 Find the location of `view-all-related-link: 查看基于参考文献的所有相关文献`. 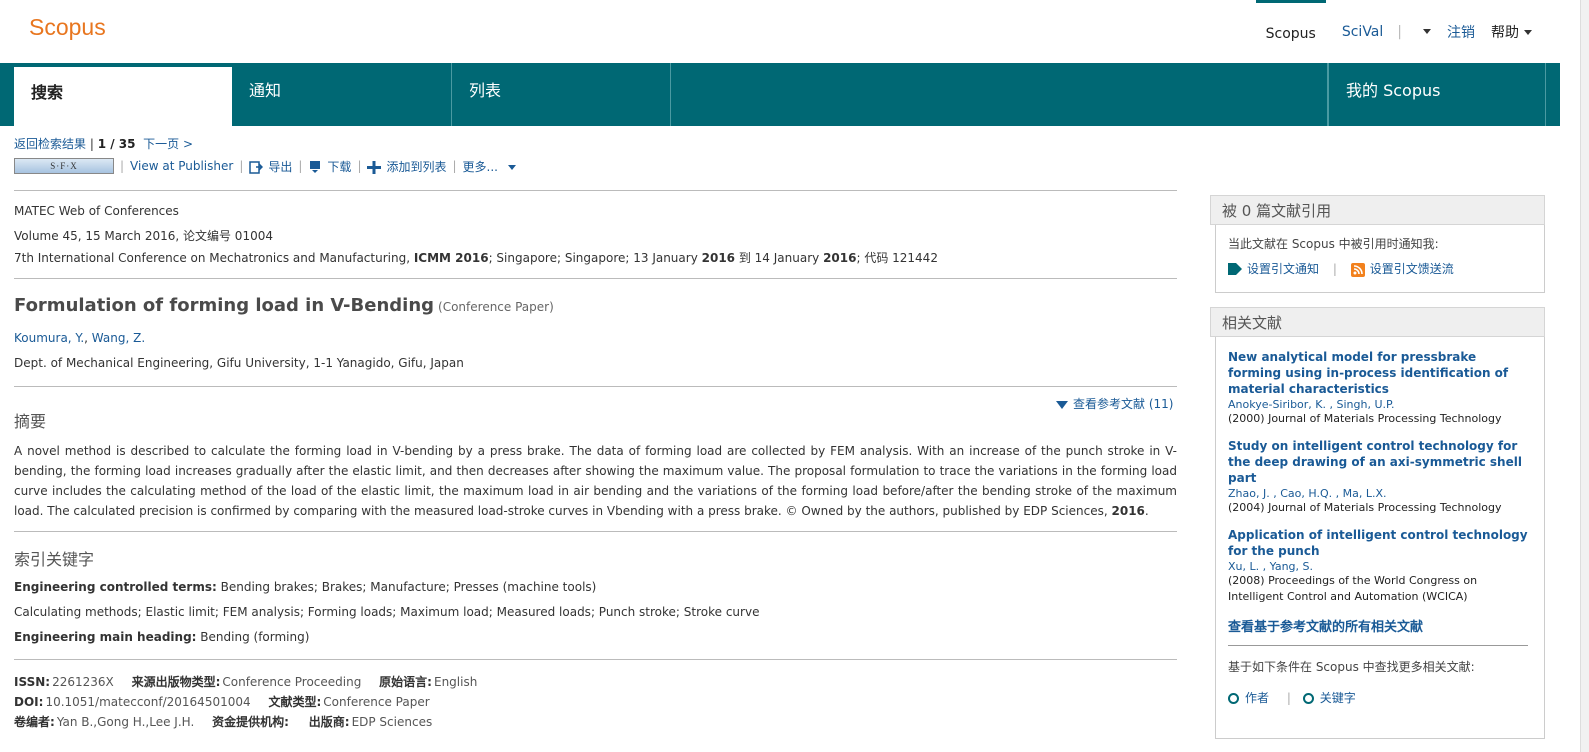

view-all-related-link: 查看基于参考文献的所有相关文献 is located at coordinates (1380, 625).